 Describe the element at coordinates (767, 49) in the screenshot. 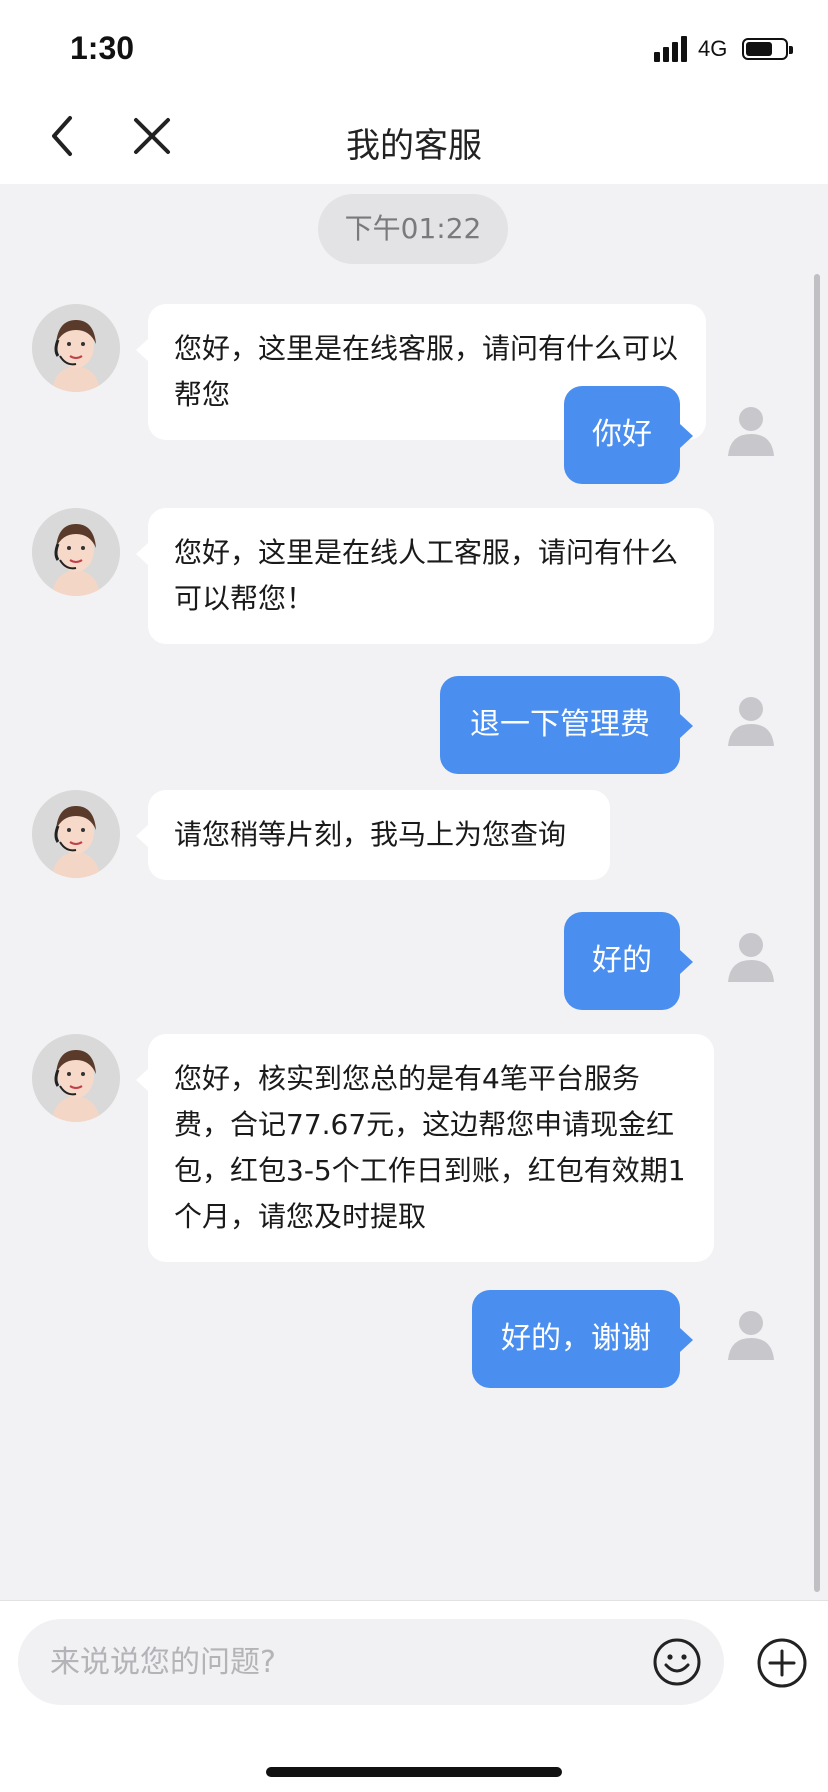

I see `battery-icon` at that location.